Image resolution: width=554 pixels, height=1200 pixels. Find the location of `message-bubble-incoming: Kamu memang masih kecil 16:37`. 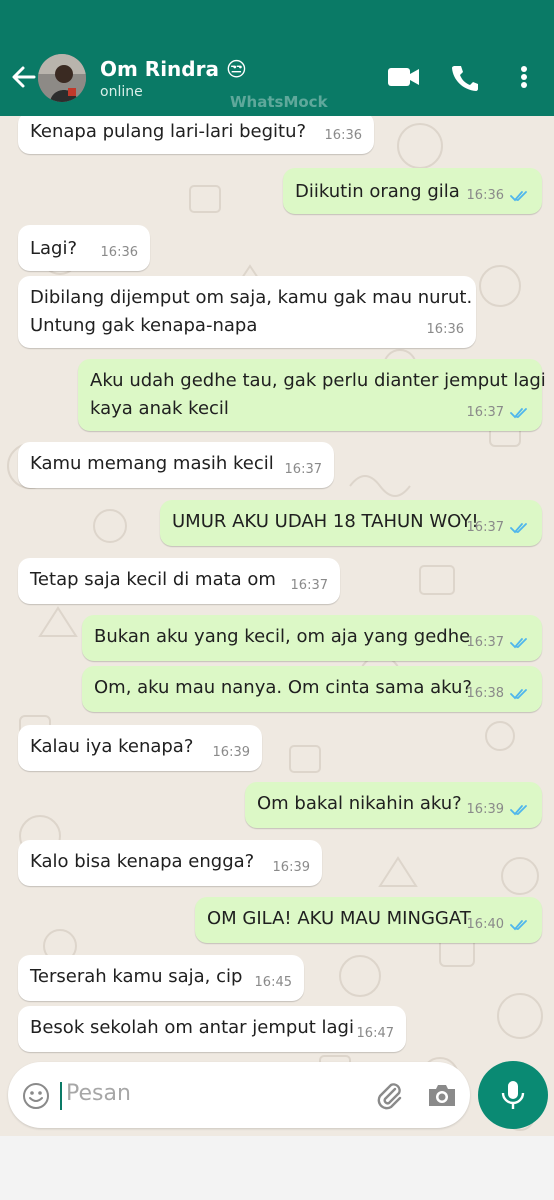

message-bubble-incoming: Kamu memang masih kecil 16:37 is located at coordinates (176, 465).